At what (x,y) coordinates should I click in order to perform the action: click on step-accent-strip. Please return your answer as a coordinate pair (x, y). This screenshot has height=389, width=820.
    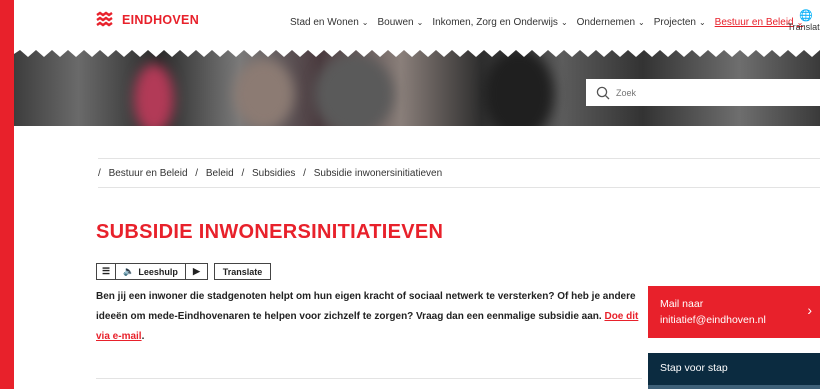
    Looking at the image, I should click on (734, 387).